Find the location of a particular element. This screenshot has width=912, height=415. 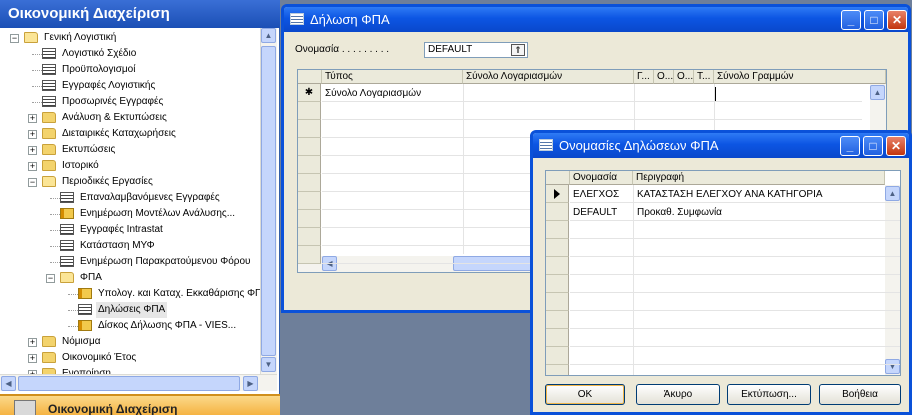

tree-item: + Ιστορικό is located at coordinates (130, 166).